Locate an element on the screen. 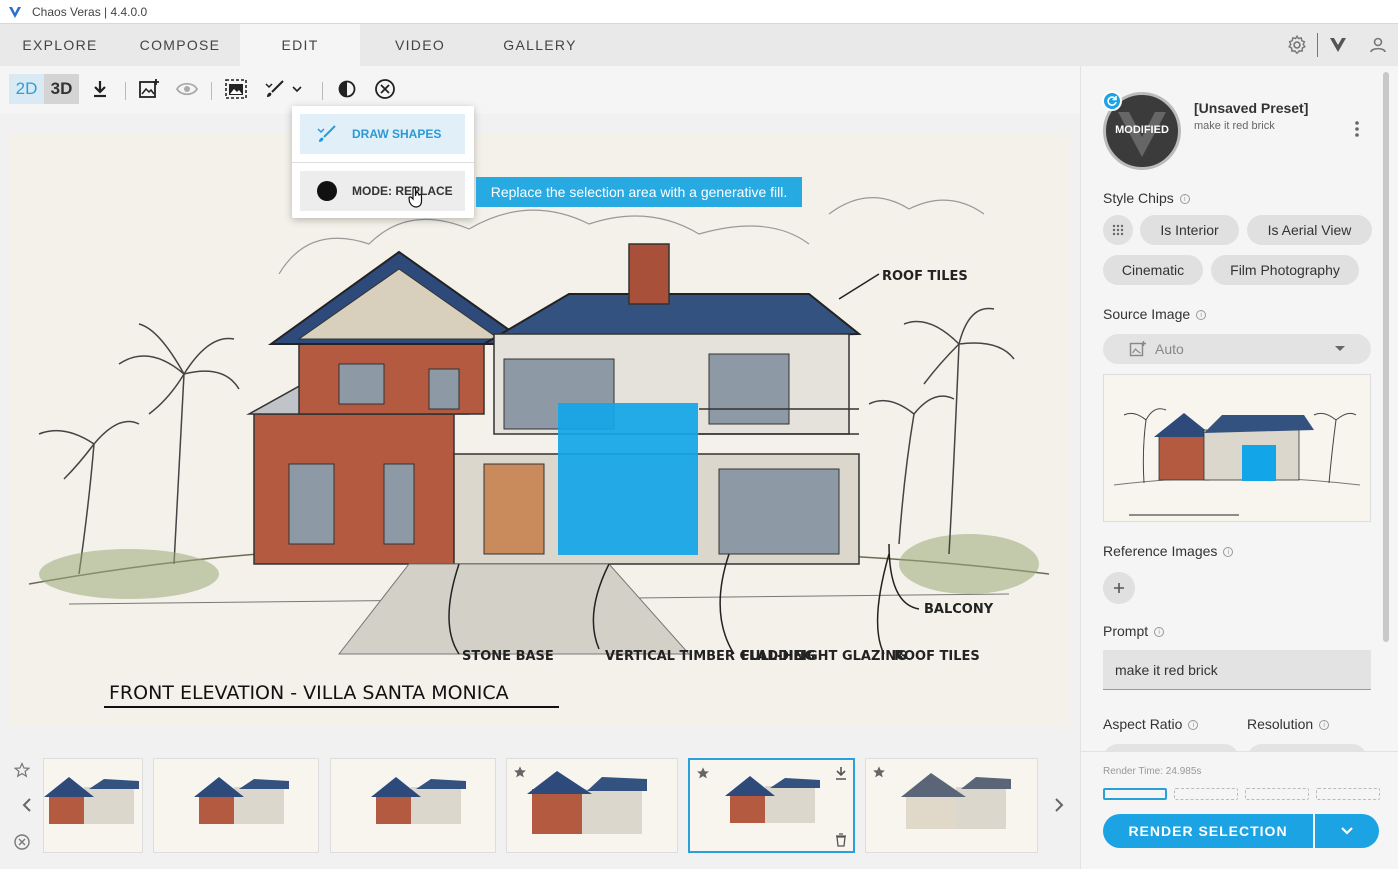 The width and height of the screenshot is (1398, 869). draw-shapes-dropdown: DRAW SHAPES MODE: REPLACE is located at coordinates (383, 162).